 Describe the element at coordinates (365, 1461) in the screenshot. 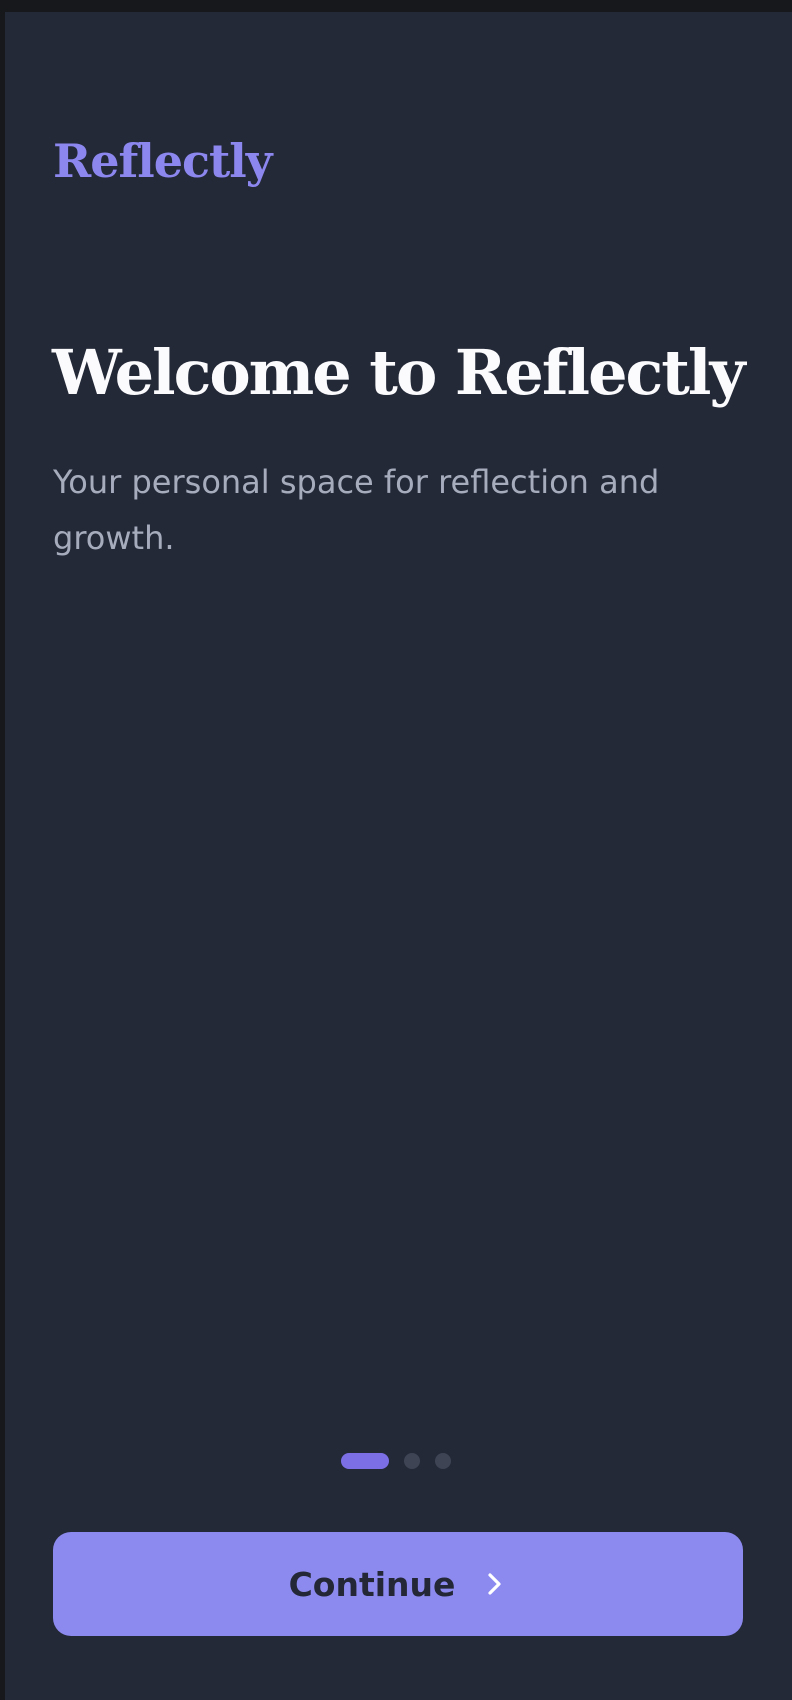

I see `page-dot-active` at that location.